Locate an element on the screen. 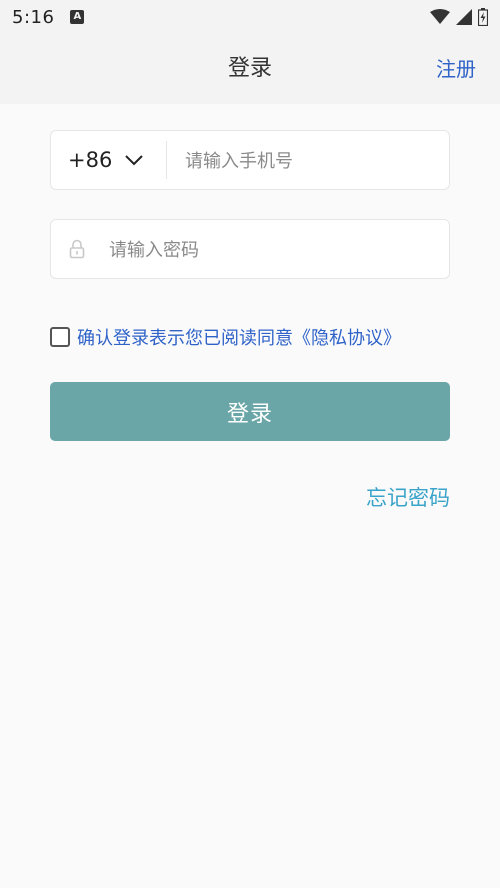  agreement-row: 确认登录表示您已阅读同意《隐私协议》 is located at coordinates (225, 337).